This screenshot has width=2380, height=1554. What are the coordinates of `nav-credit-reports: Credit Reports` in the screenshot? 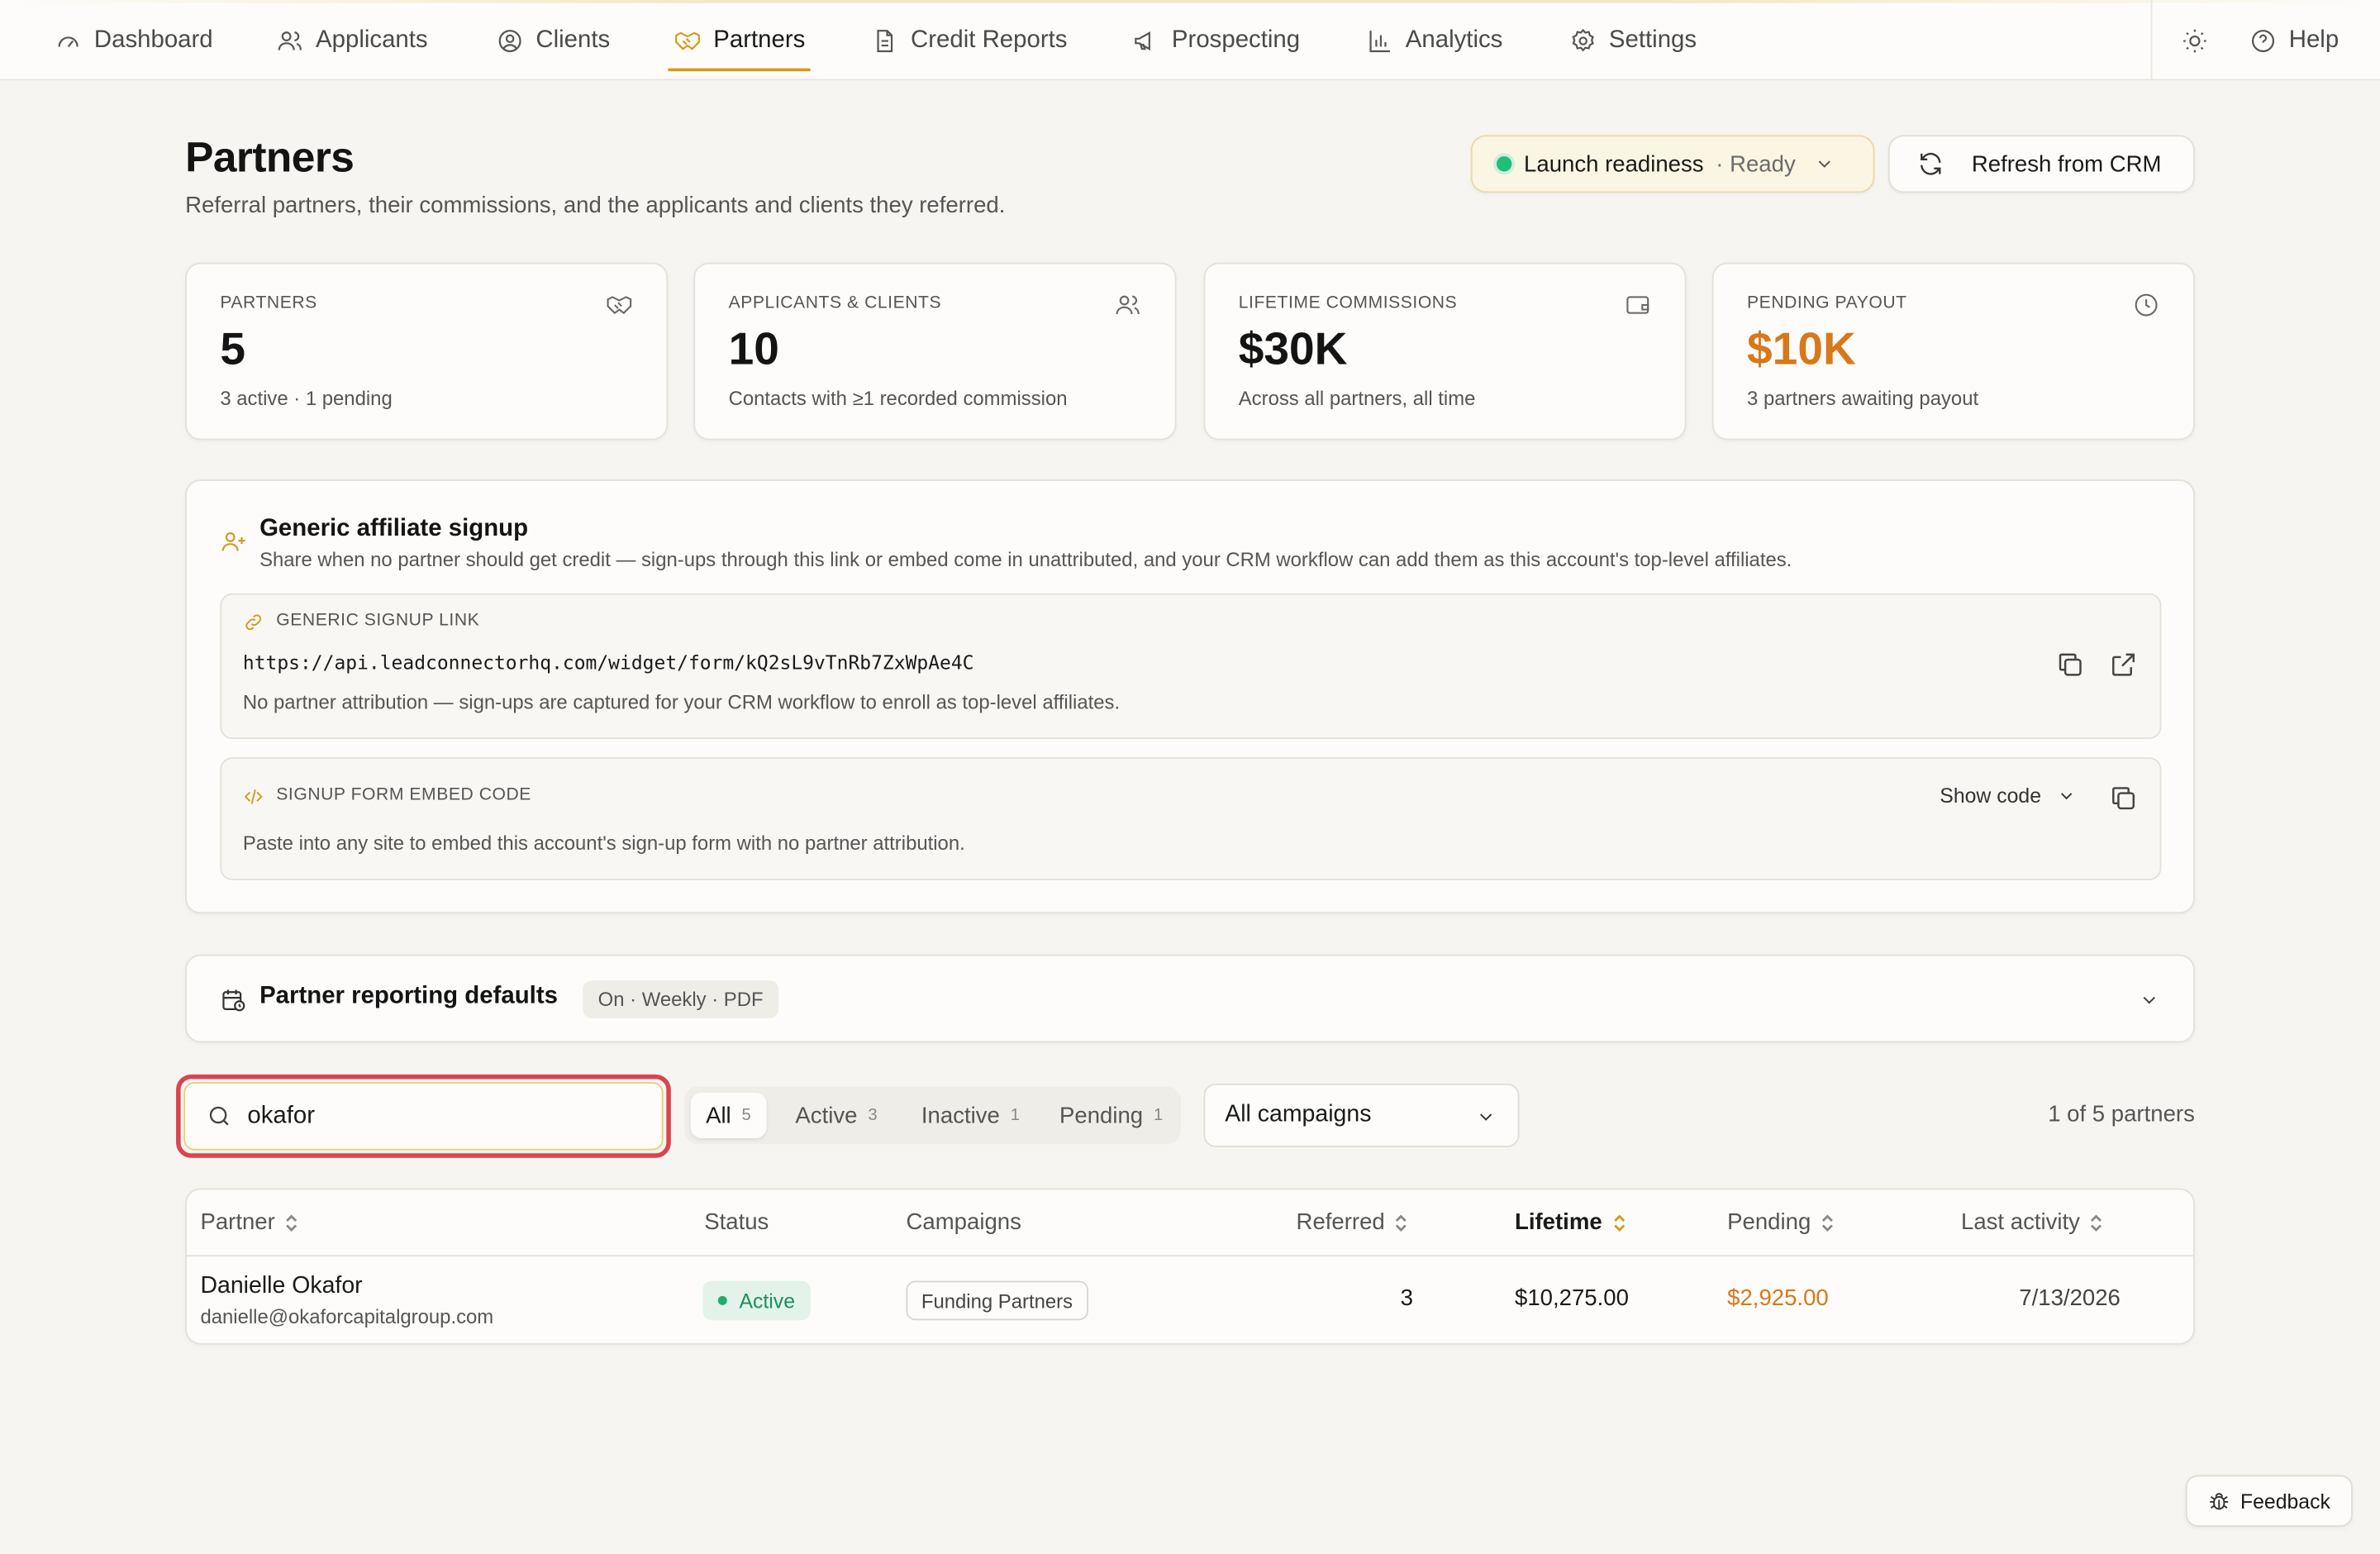 It's located at (969, 40).